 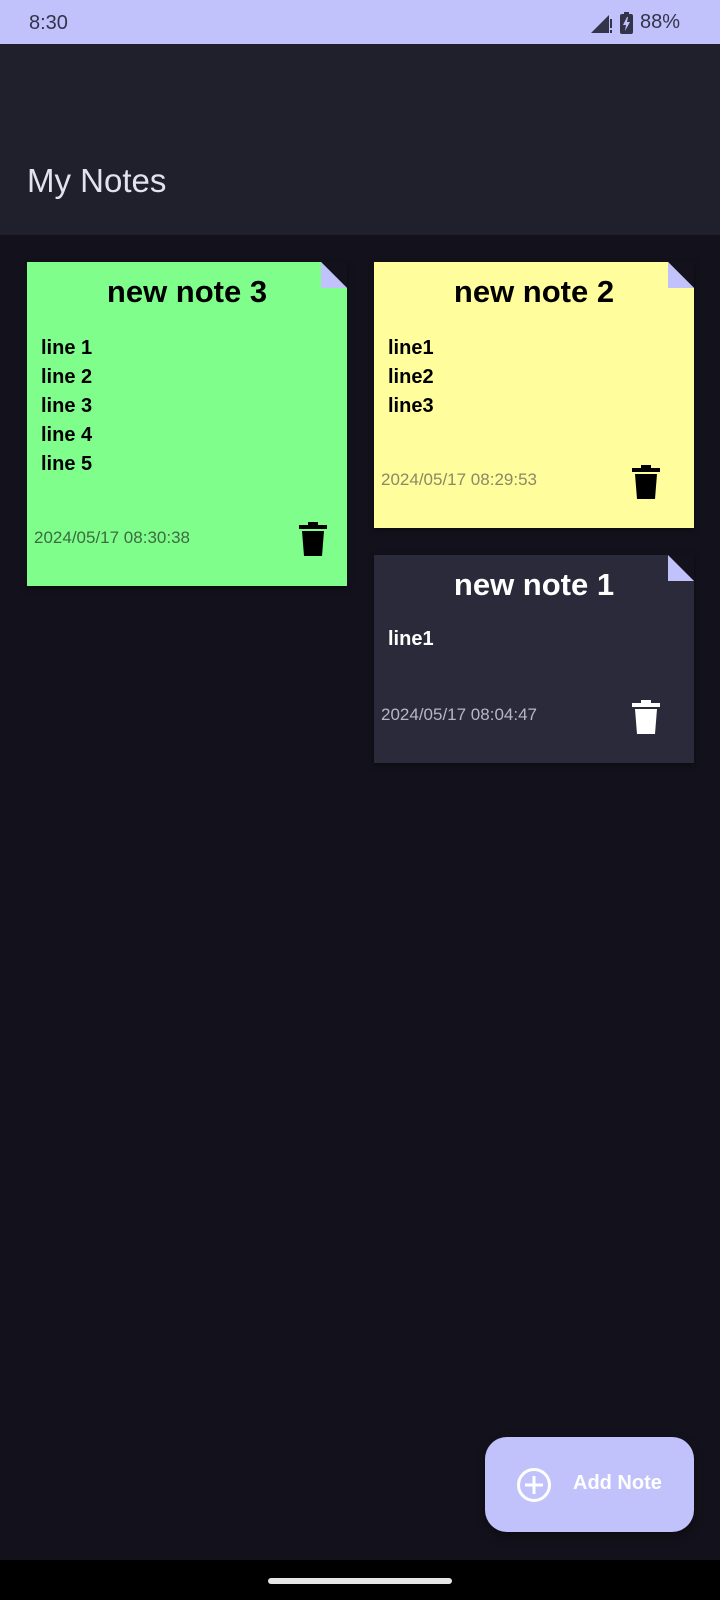 I want to click on add-note-button: Add Note, so click(x=589, y=1484).